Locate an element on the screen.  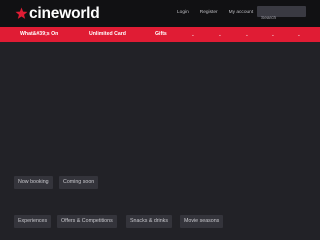
category-snacks-drinks: Snacks & drinks is located at coordinates (149, 221).